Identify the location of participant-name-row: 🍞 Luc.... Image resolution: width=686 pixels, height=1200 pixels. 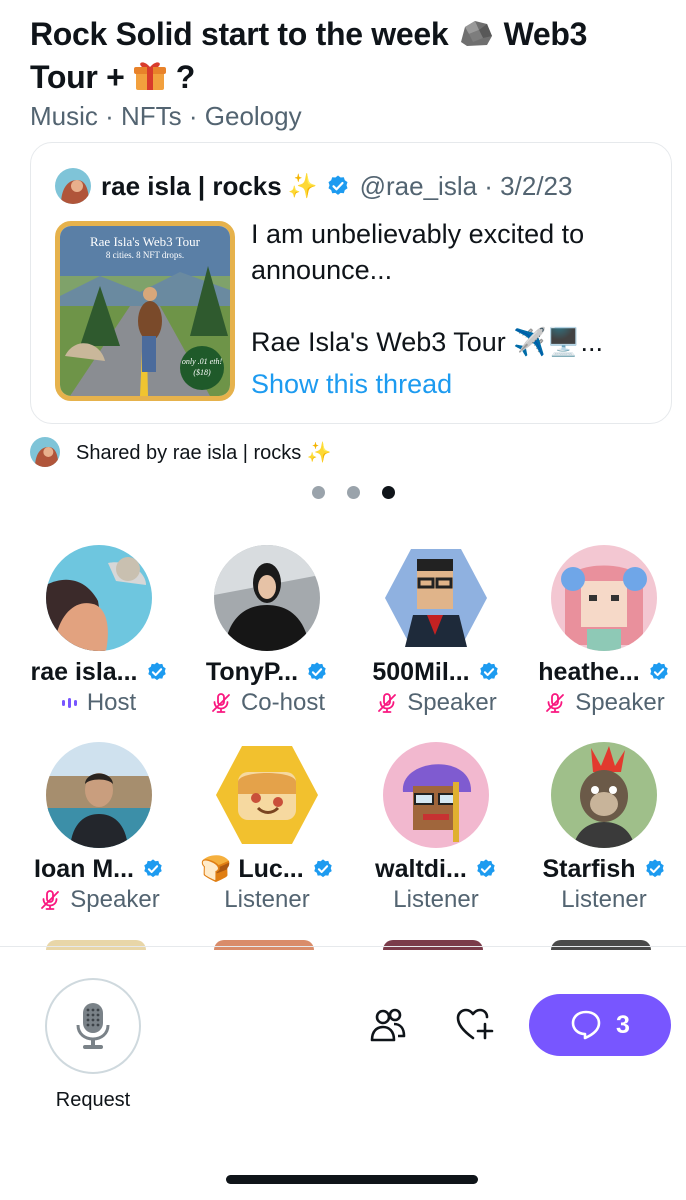
(267, 869).